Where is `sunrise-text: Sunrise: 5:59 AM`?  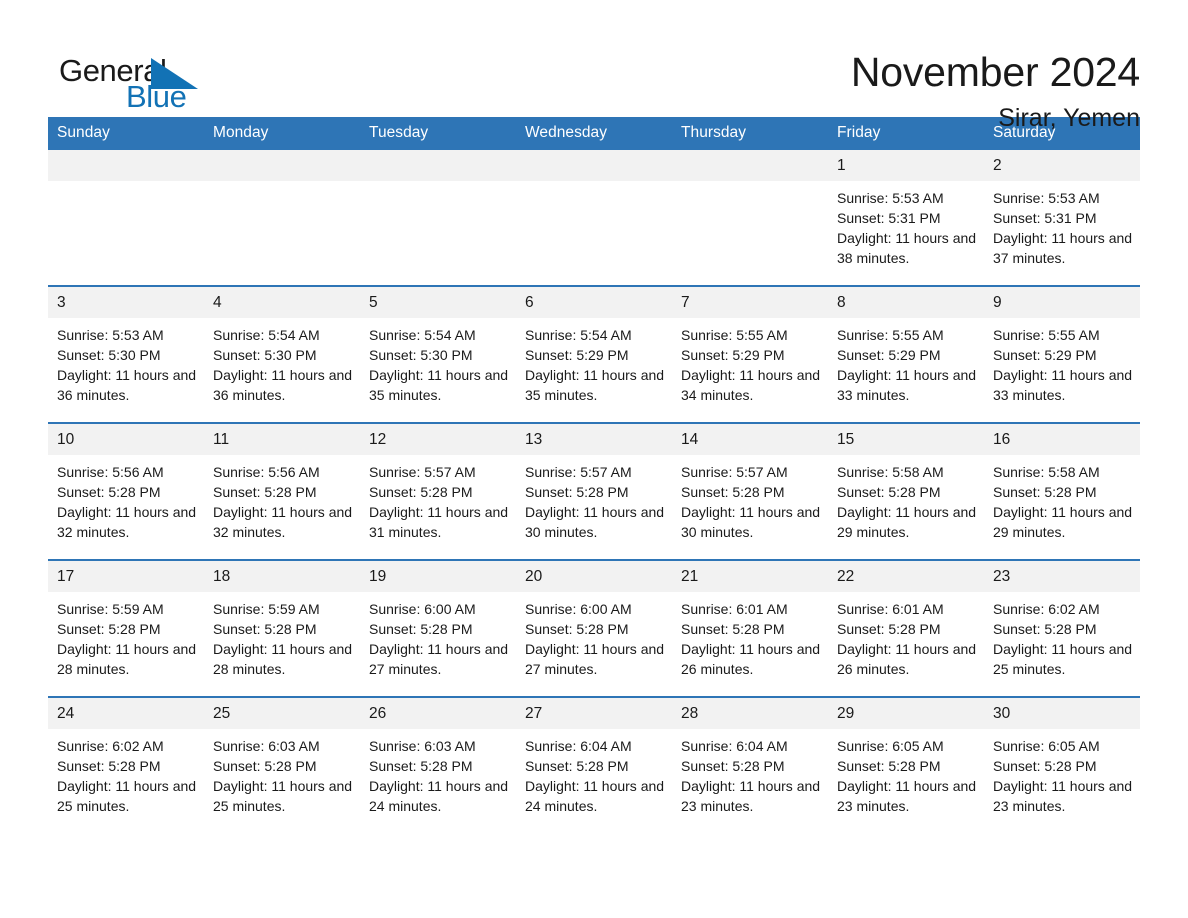
sunrise-text: Sunrise: 5:59 AM is located at coordinates (110, 609).